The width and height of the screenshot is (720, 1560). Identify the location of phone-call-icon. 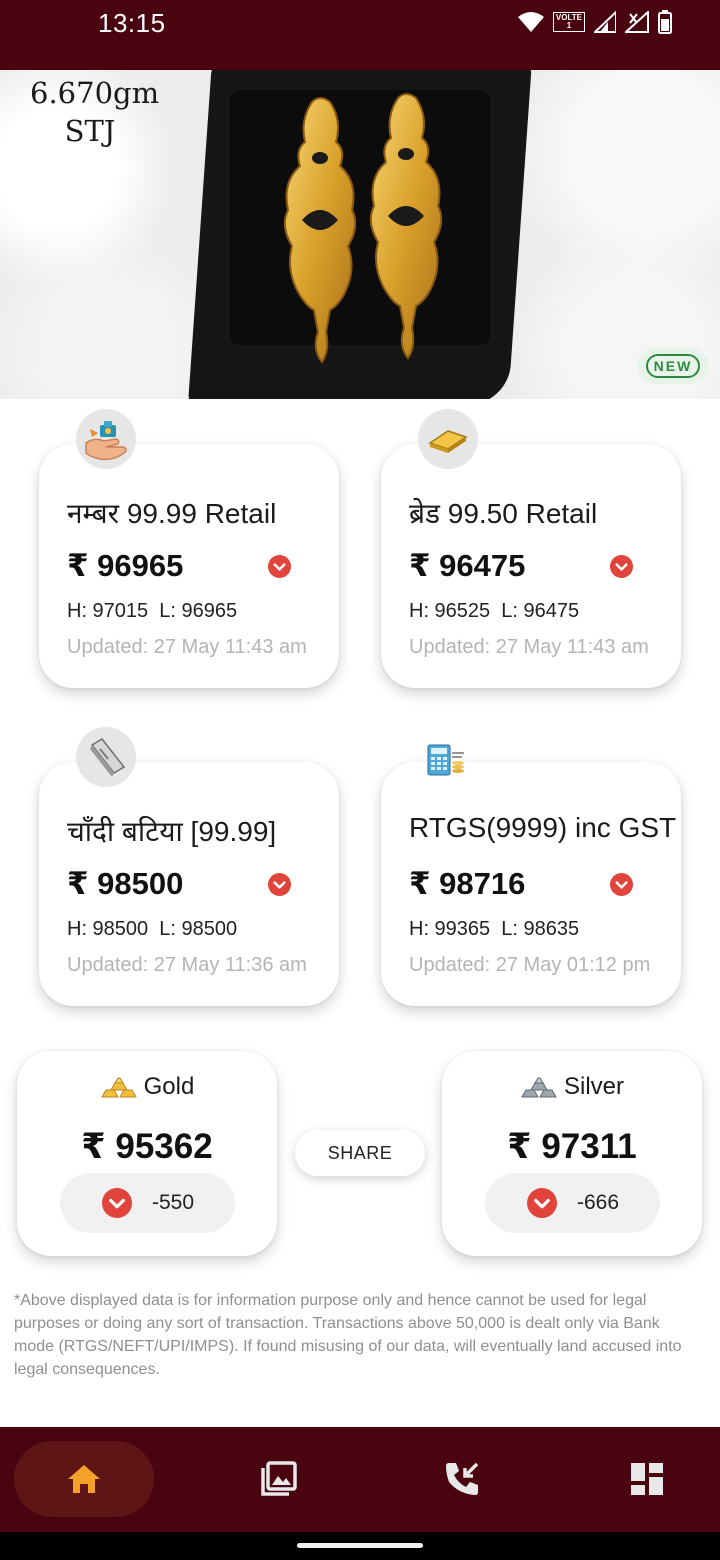
(462, 1478).